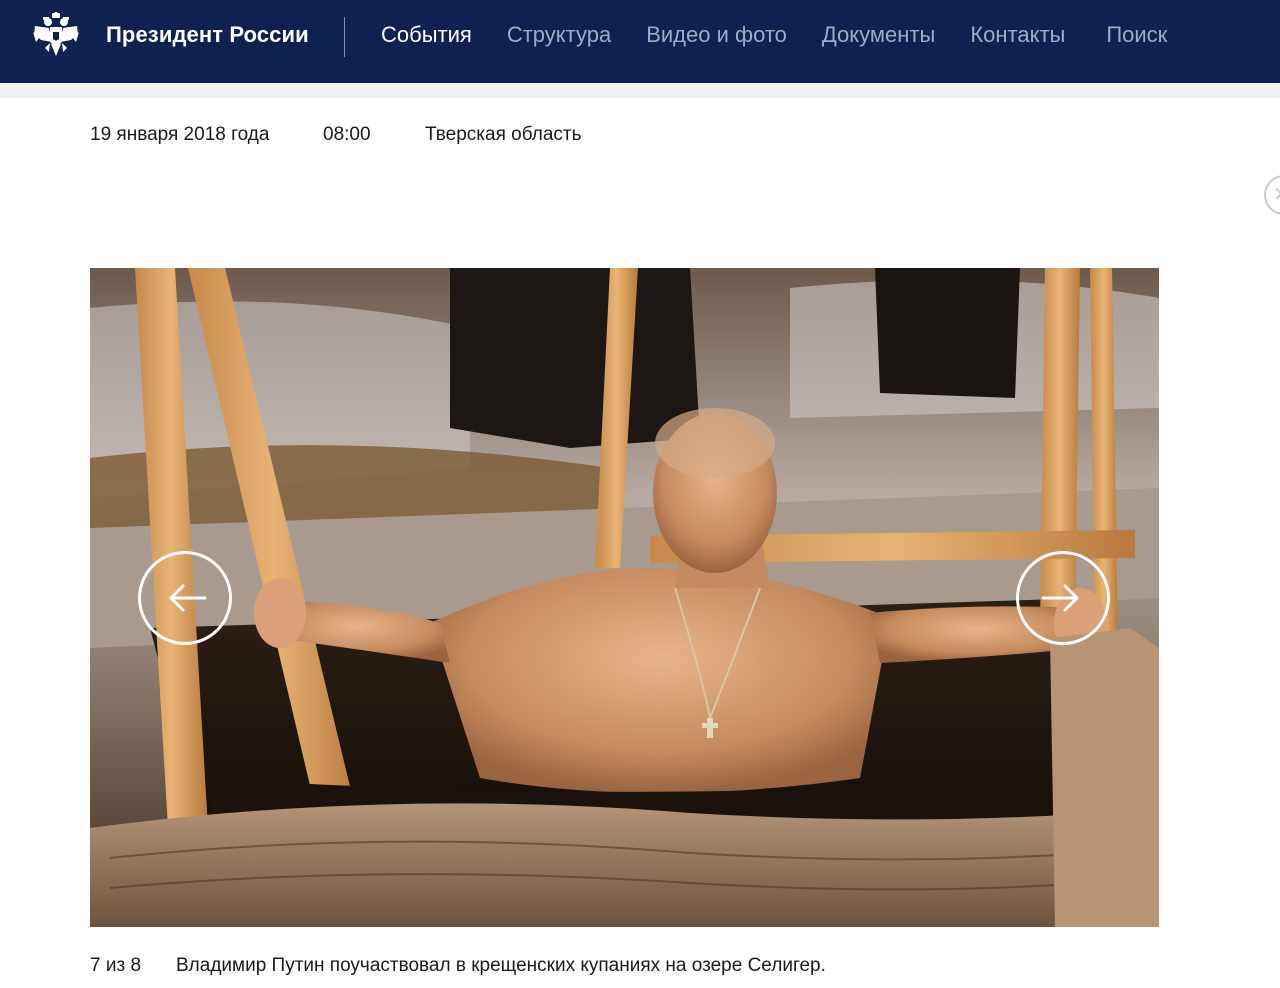 The image size is (1280, 988). What do you see at coordinates (503, 135) in the screenshot?
I see `article-place: Тверская область` at bounding box center [503, 135].